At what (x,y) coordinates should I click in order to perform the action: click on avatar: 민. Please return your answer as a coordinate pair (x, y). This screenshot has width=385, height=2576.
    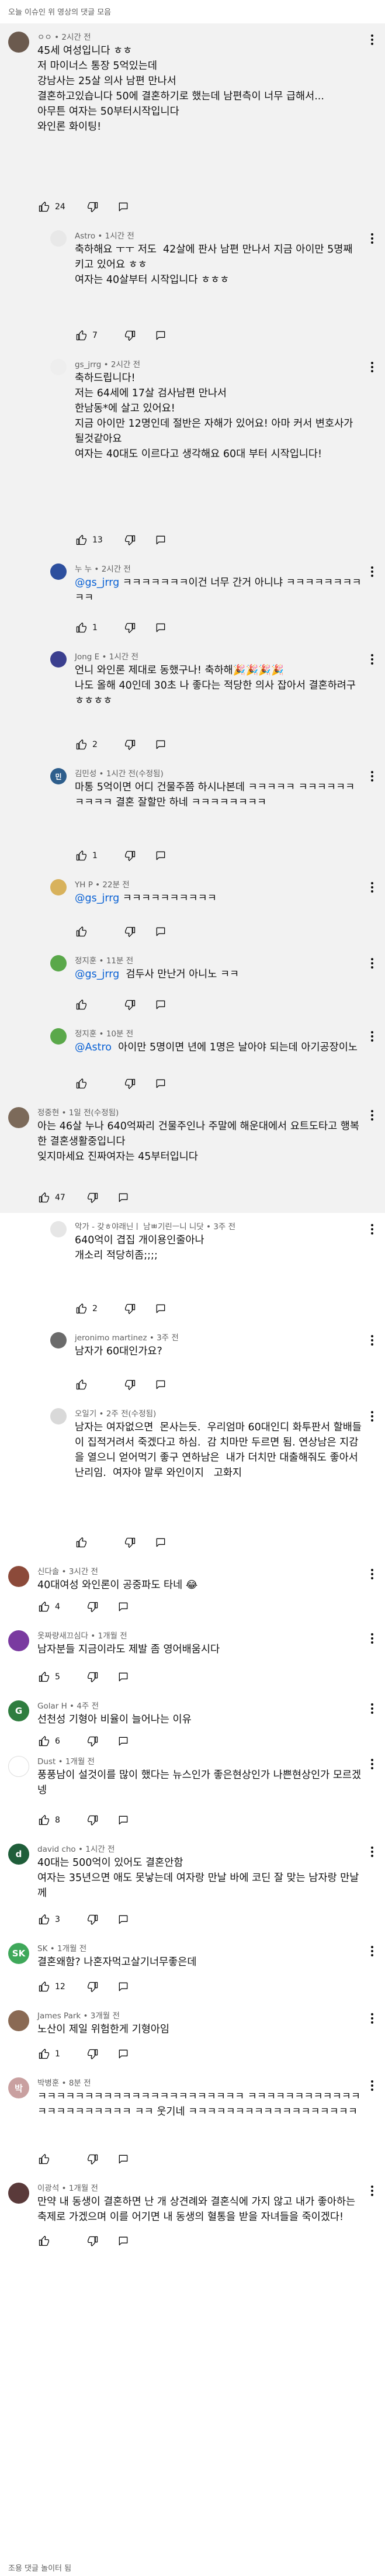
    Looking at the image, I should click on (59, 776).